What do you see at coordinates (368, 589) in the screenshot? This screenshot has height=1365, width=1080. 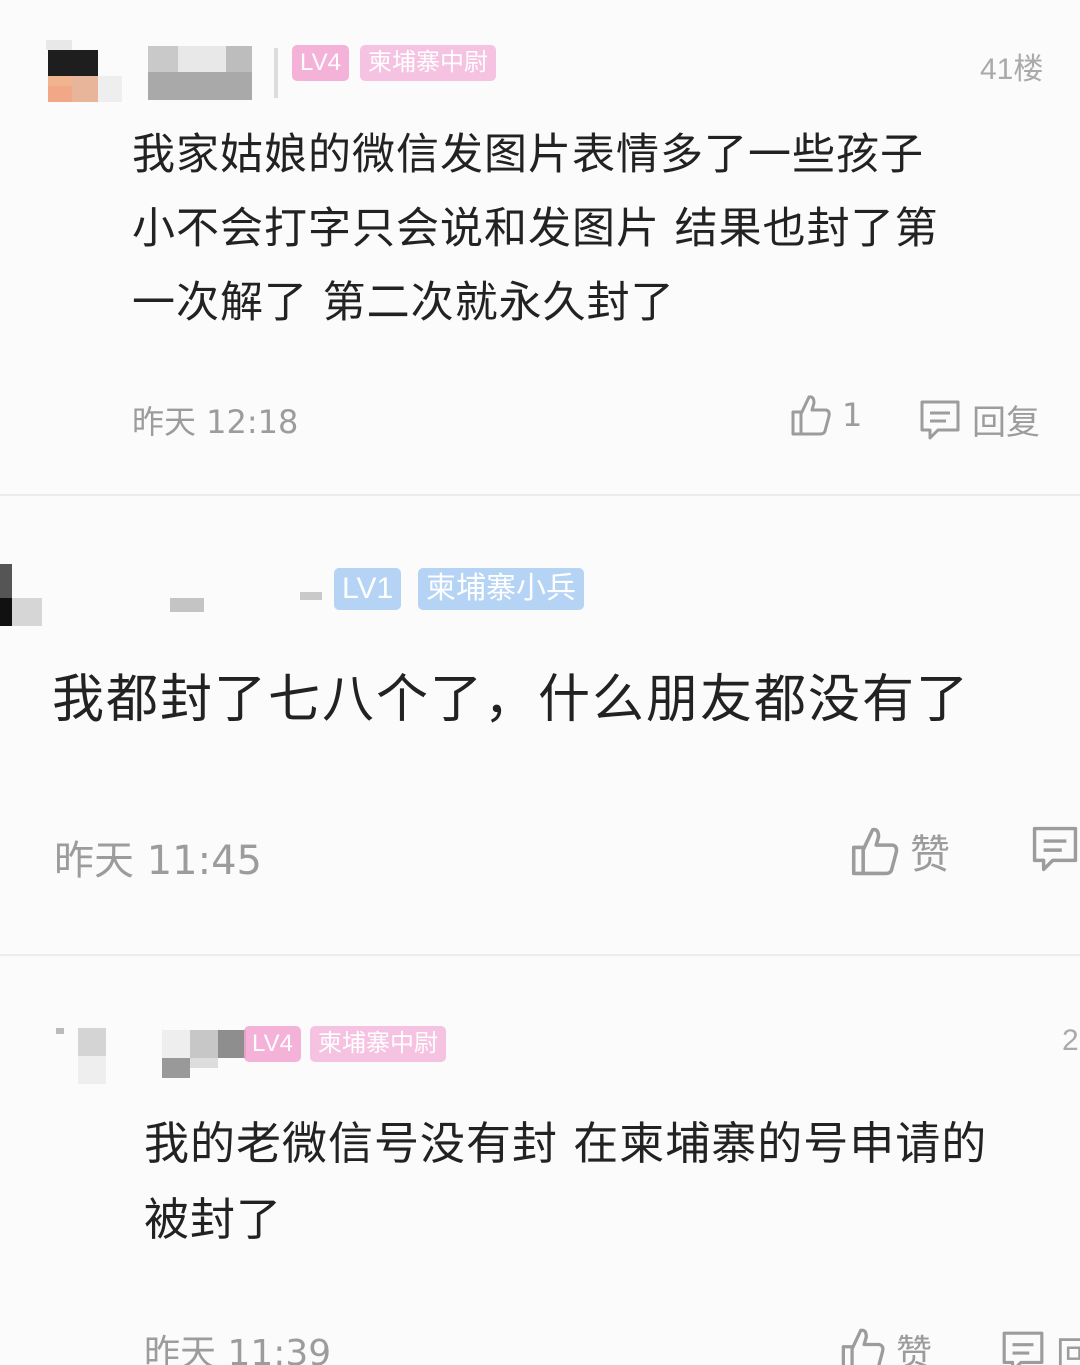 I see `level-badge: LV1` at bounding box center [368, 589].